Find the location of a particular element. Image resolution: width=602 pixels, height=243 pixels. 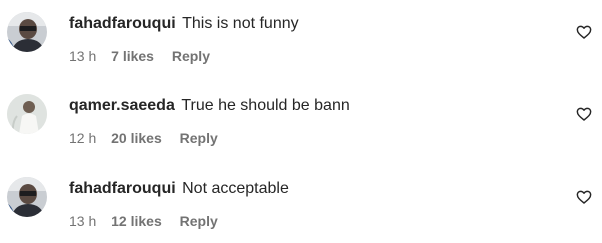

comment-meta: 12 h 20 likes Reply is located at coordinates (143, 138).